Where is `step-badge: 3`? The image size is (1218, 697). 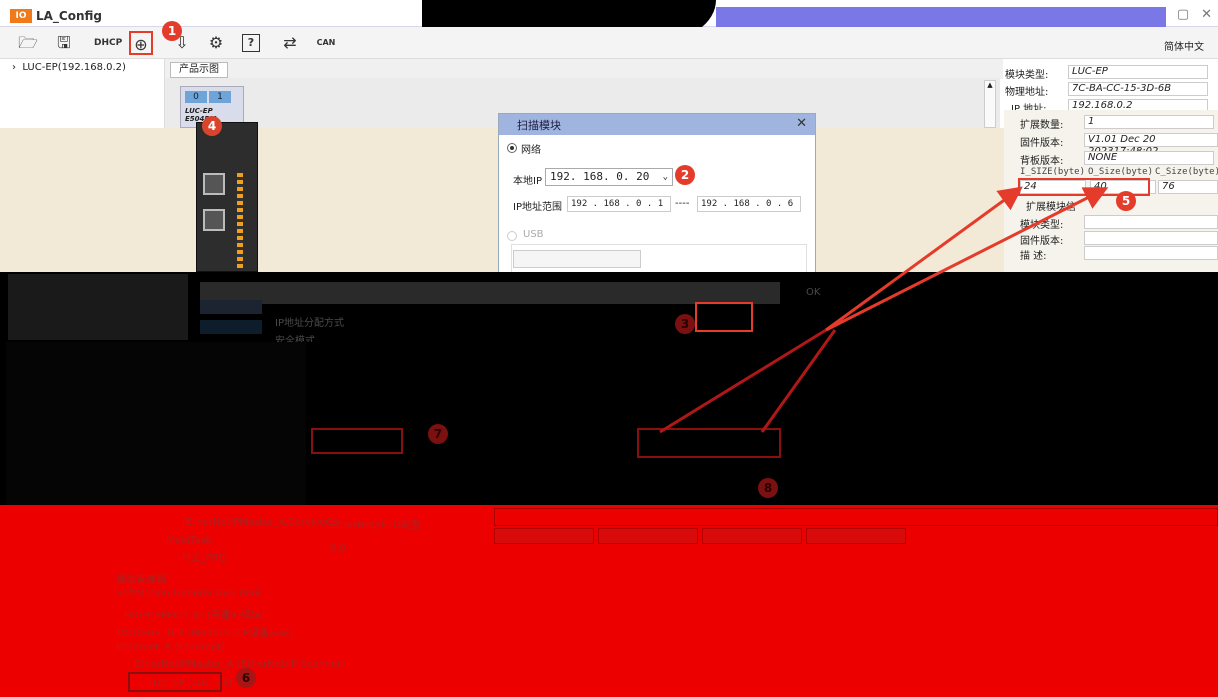
step-badge: 3 is located at coordinates (685, 324).